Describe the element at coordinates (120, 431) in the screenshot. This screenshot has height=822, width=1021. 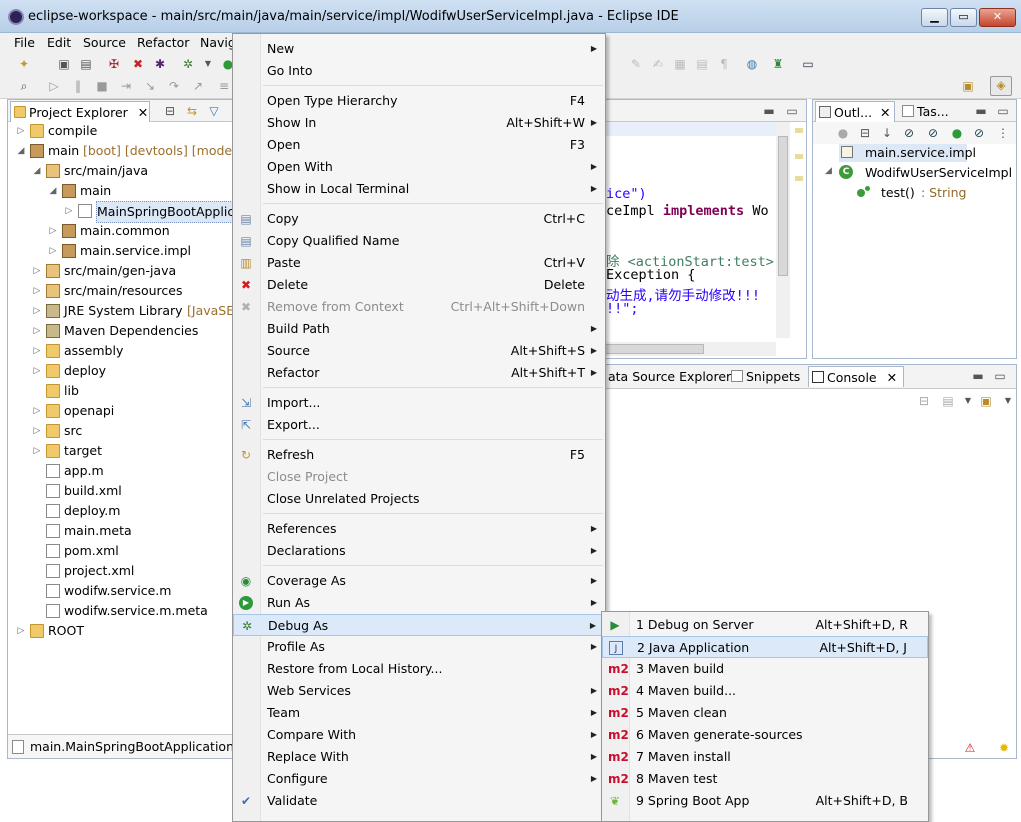
I see `tree-item: ▷ src` at that location.